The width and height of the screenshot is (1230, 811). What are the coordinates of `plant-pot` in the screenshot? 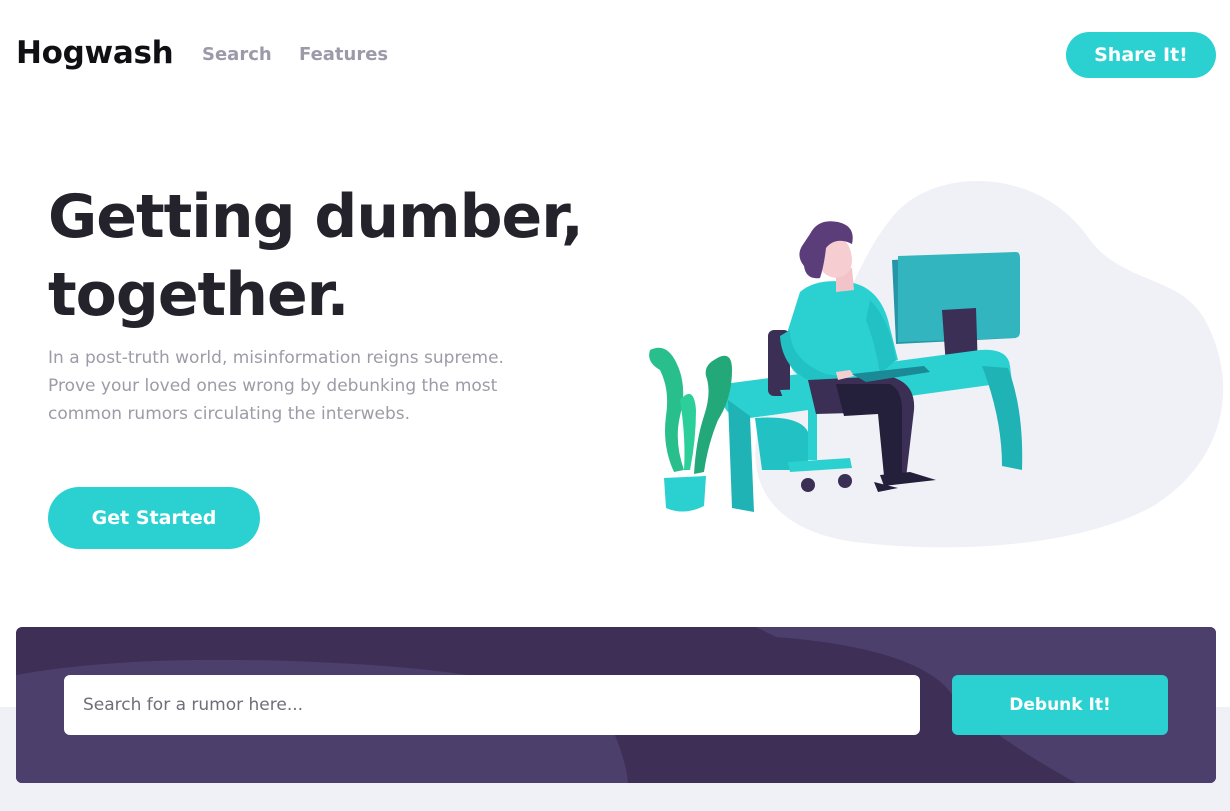 It's located at (685, 494).